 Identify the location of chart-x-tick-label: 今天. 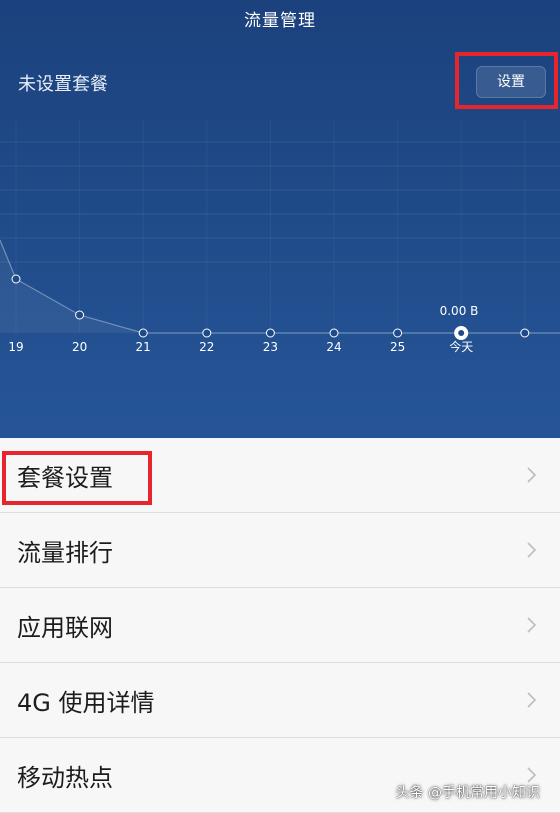
(461, 346).